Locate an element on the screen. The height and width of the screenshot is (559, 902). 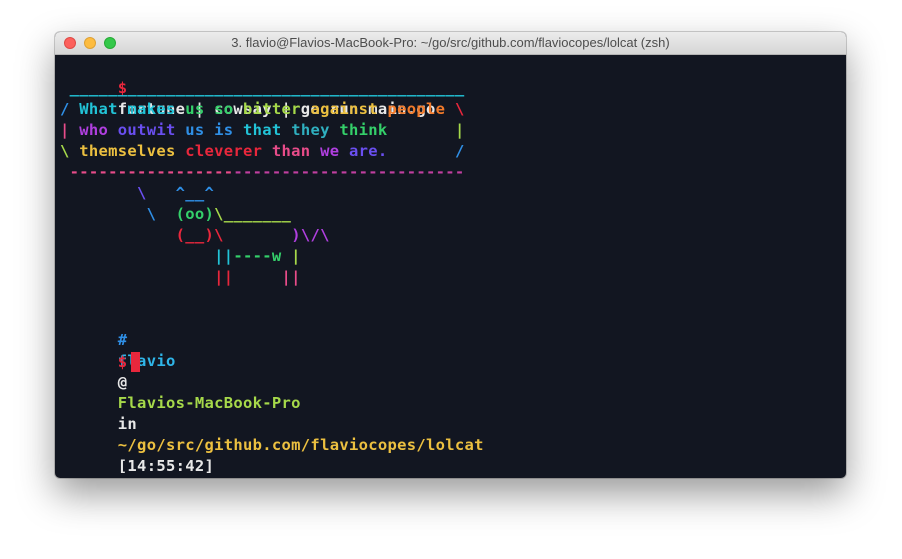
output-segment: against is located at coordinates (349, 109).